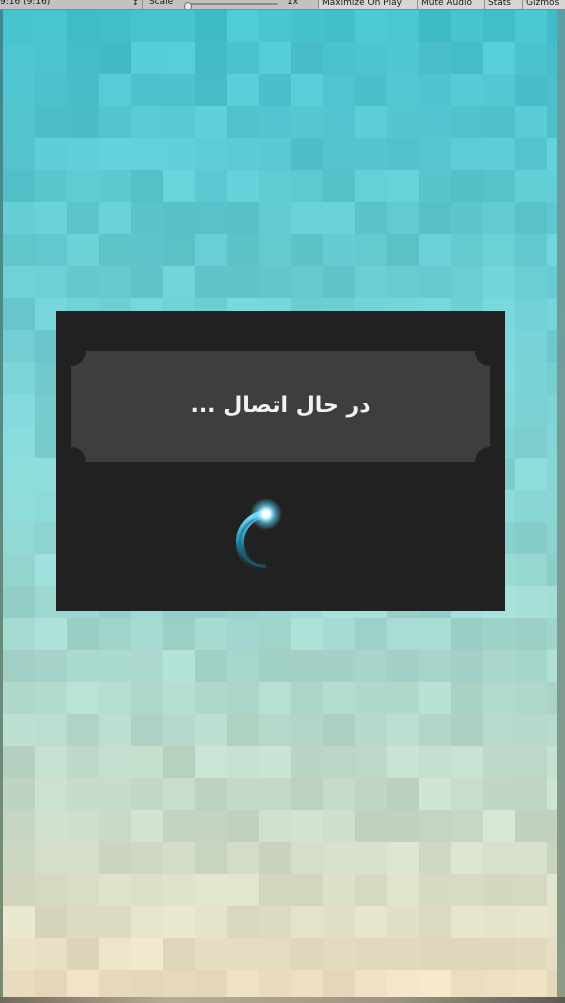 This screenshot has height=1003, width=565. What do you see at coordinates (543, 4) in the screenshot?
I see `gizmos-dropdown: Gizmos` at bounding box center [543, 4].